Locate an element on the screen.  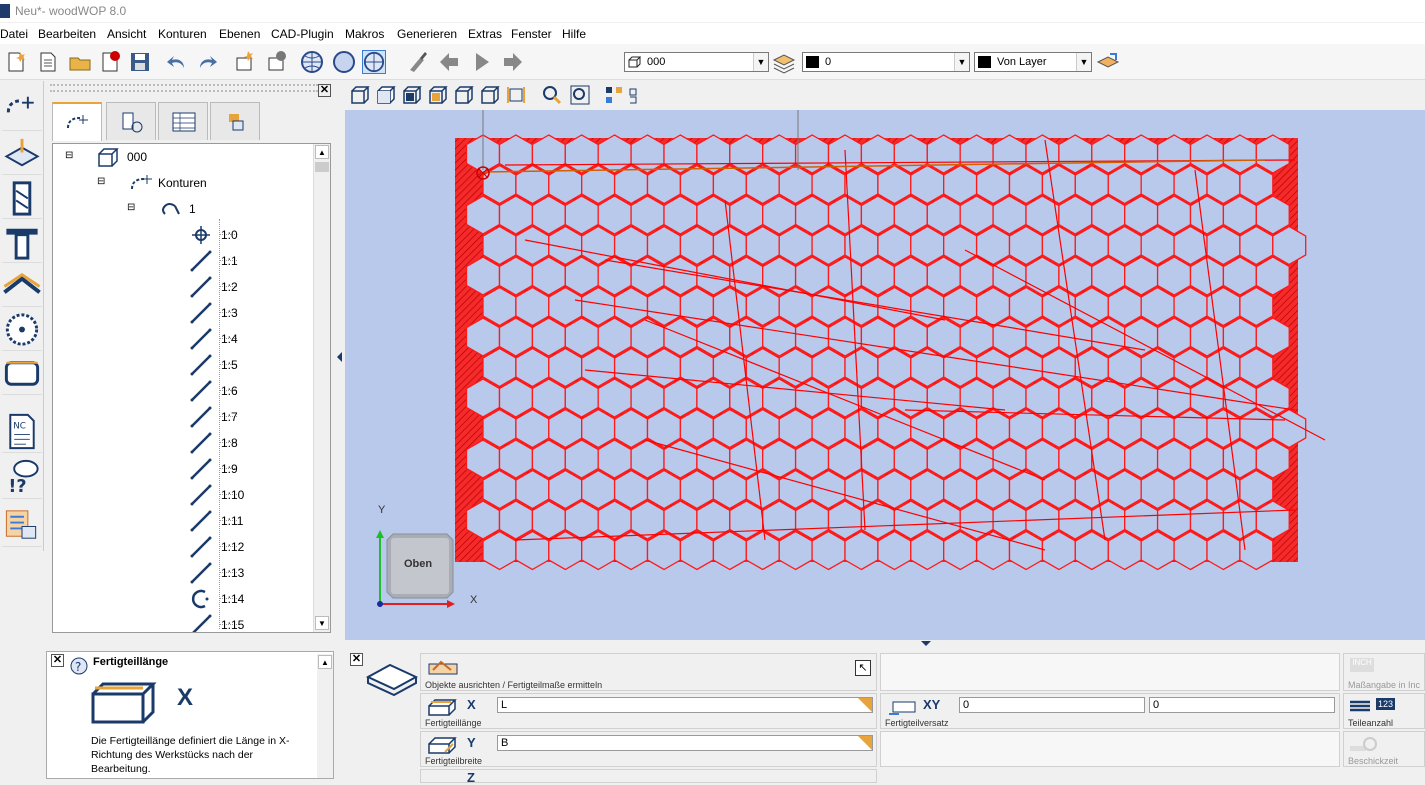
tree-item-label: 1:6 is located at coordinates (229, 391).